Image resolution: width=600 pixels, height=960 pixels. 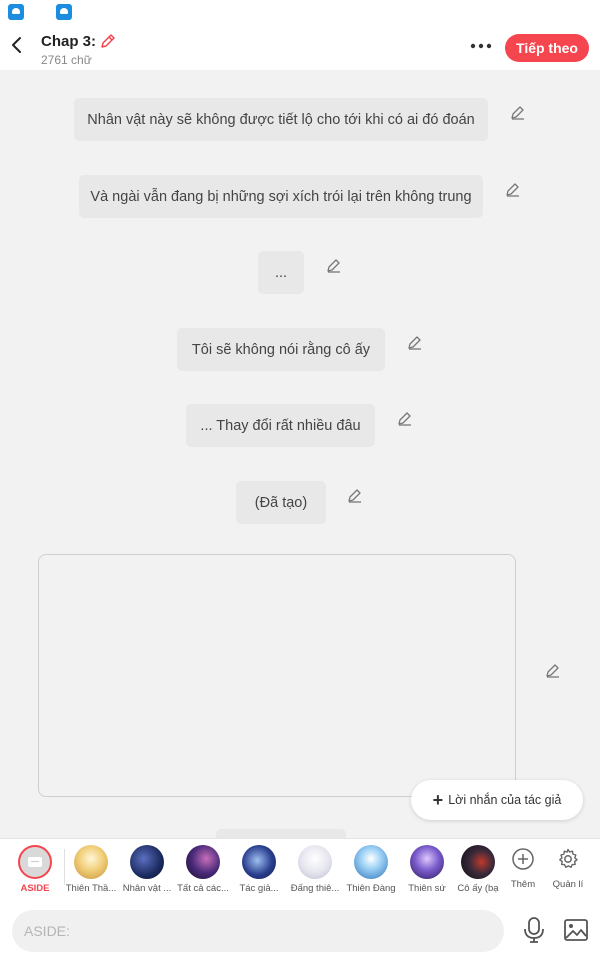 I want to click on image-icon, so click(x=576, y=930).